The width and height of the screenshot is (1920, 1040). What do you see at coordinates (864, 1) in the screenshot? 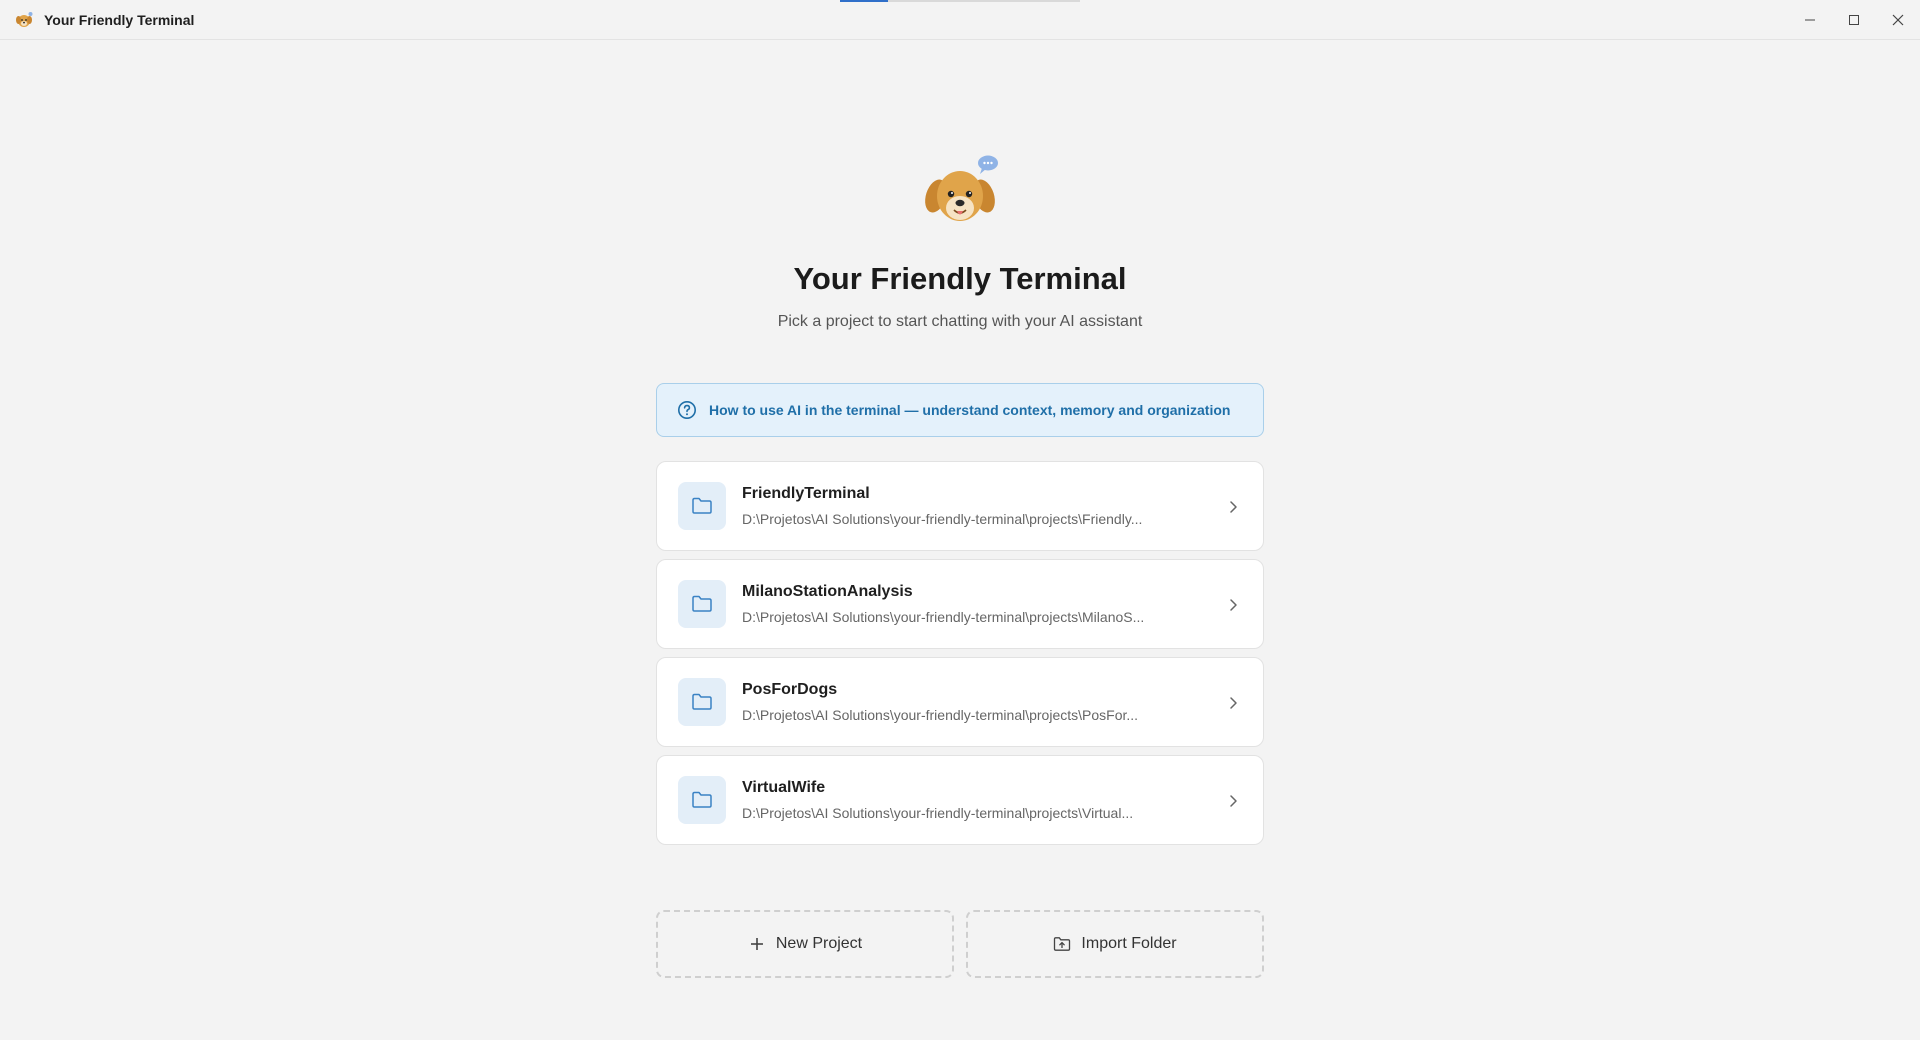
I see `loading-progress-fill` at bounding box center [864, 1].